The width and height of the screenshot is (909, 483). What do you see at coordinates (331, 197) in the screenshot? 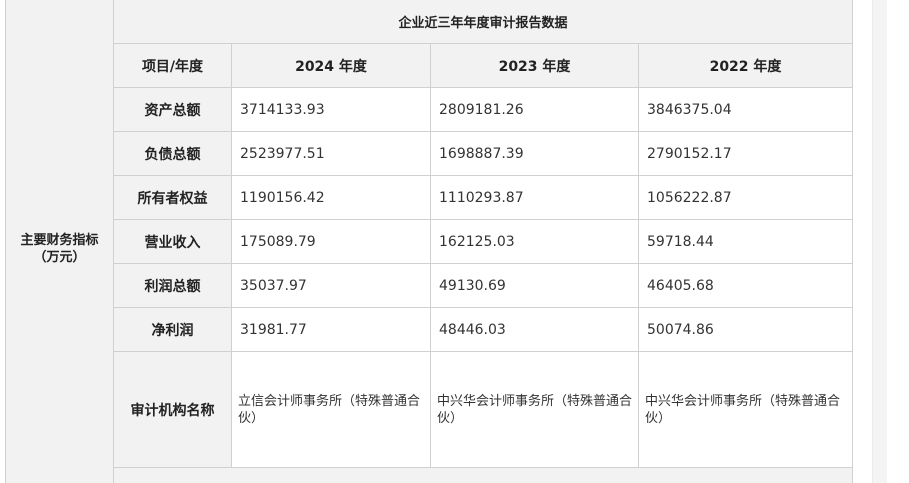
I see `cell-value: 1190156.42` at bounding box center [331, 197].